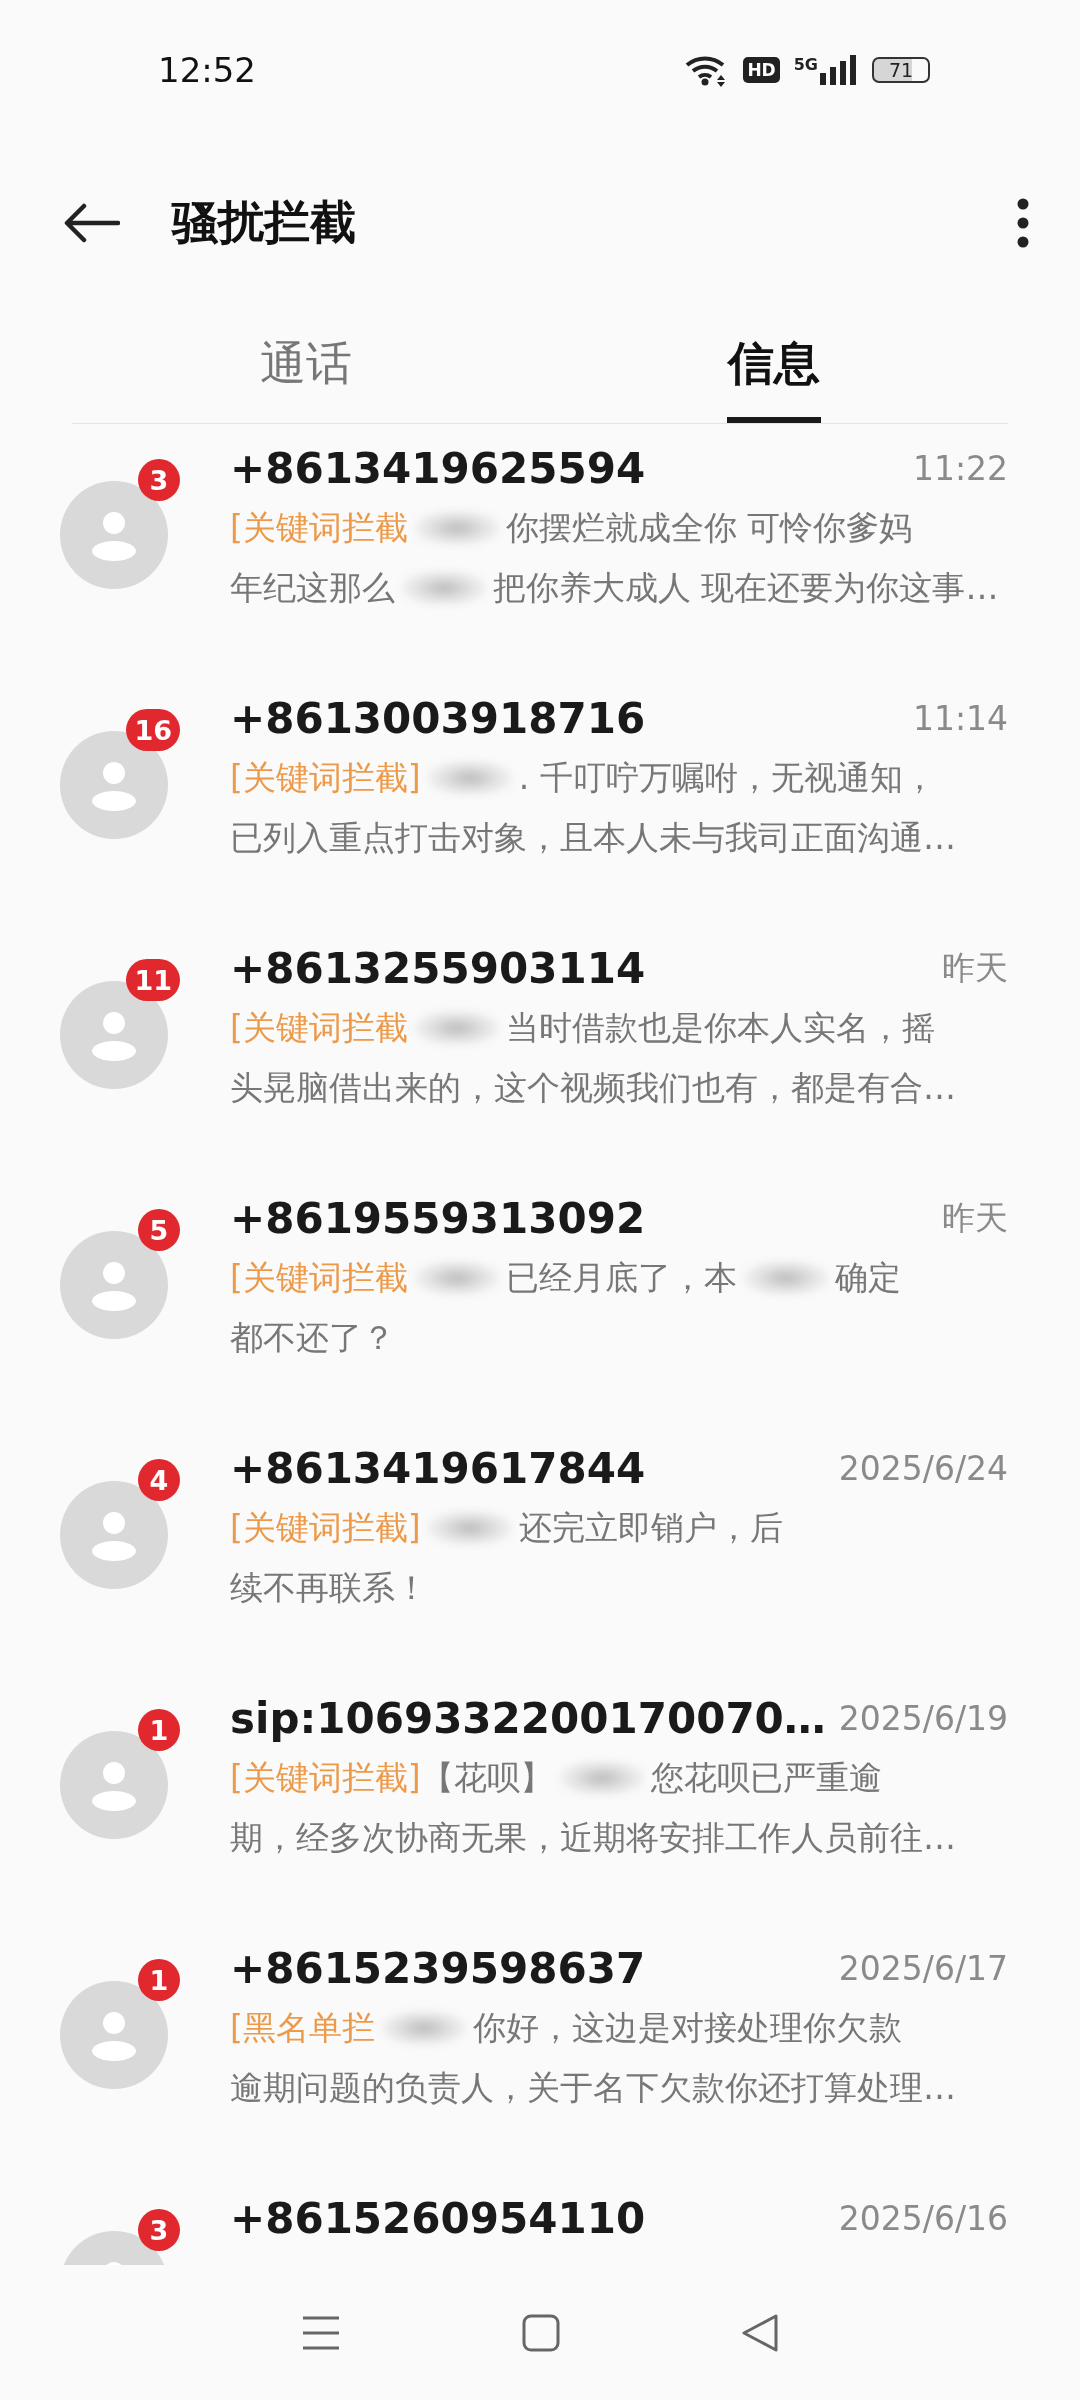 The width and height of the screenshot is (1080, 2400). What do you see at coordinates (761, 70) in the screenshot?
I see `hd-indicator: HD` at bounding box center [761, 70].